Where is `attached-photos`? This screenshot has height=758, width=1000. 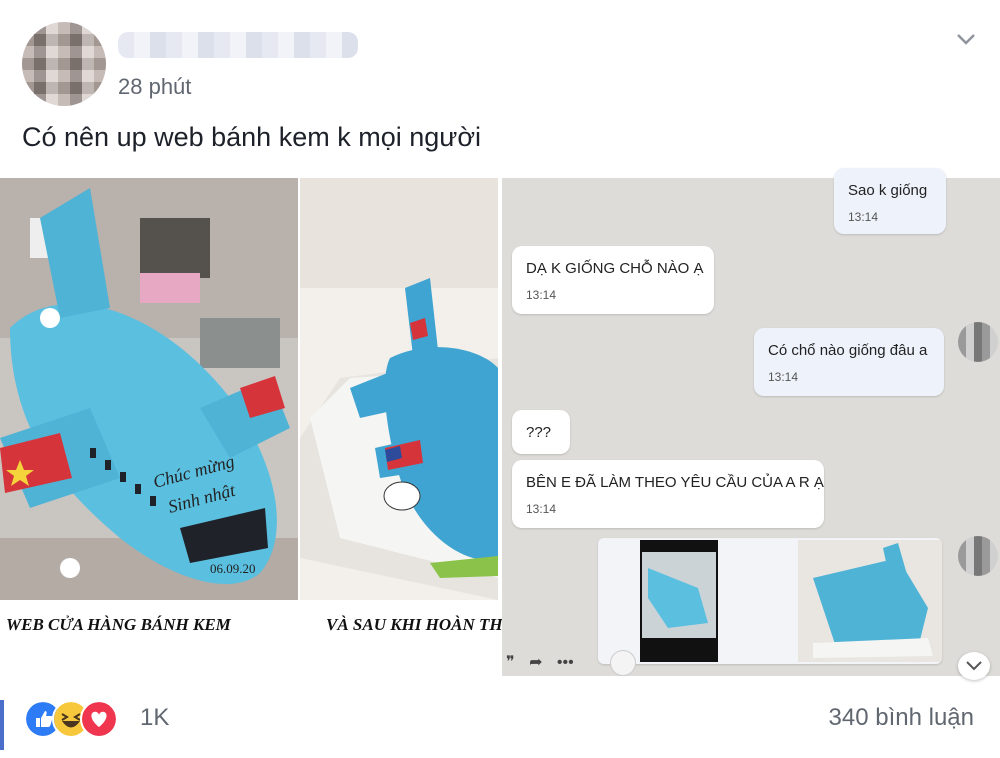
attached-photos is located at coordinates (791, 601).